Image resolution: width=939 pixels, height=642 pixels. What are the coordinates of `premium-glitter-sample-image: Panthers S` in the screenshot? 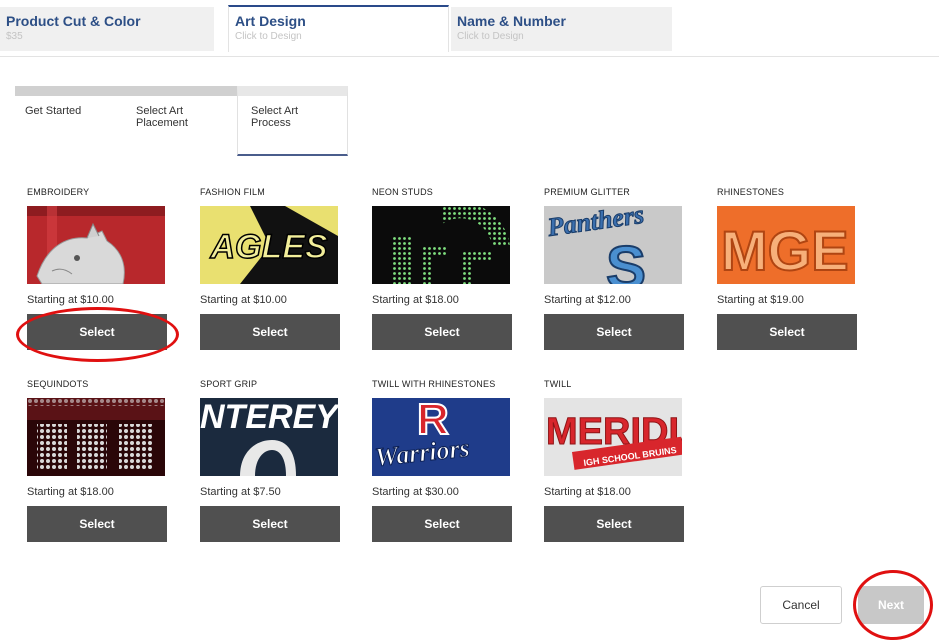 It's located at (613, 245).